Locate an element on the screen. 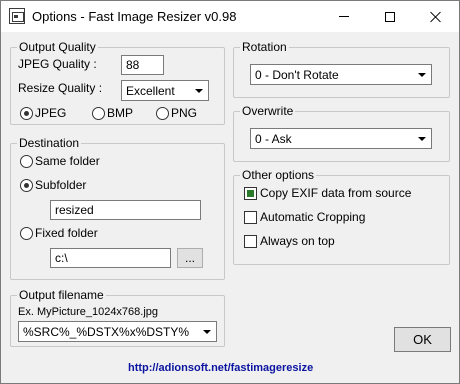 Image resolution: width=460 pixels, height=384 pixels. output-filename-value: %SRC%_%DSTX%x%DSTY% is located at coordinates (106, 332).